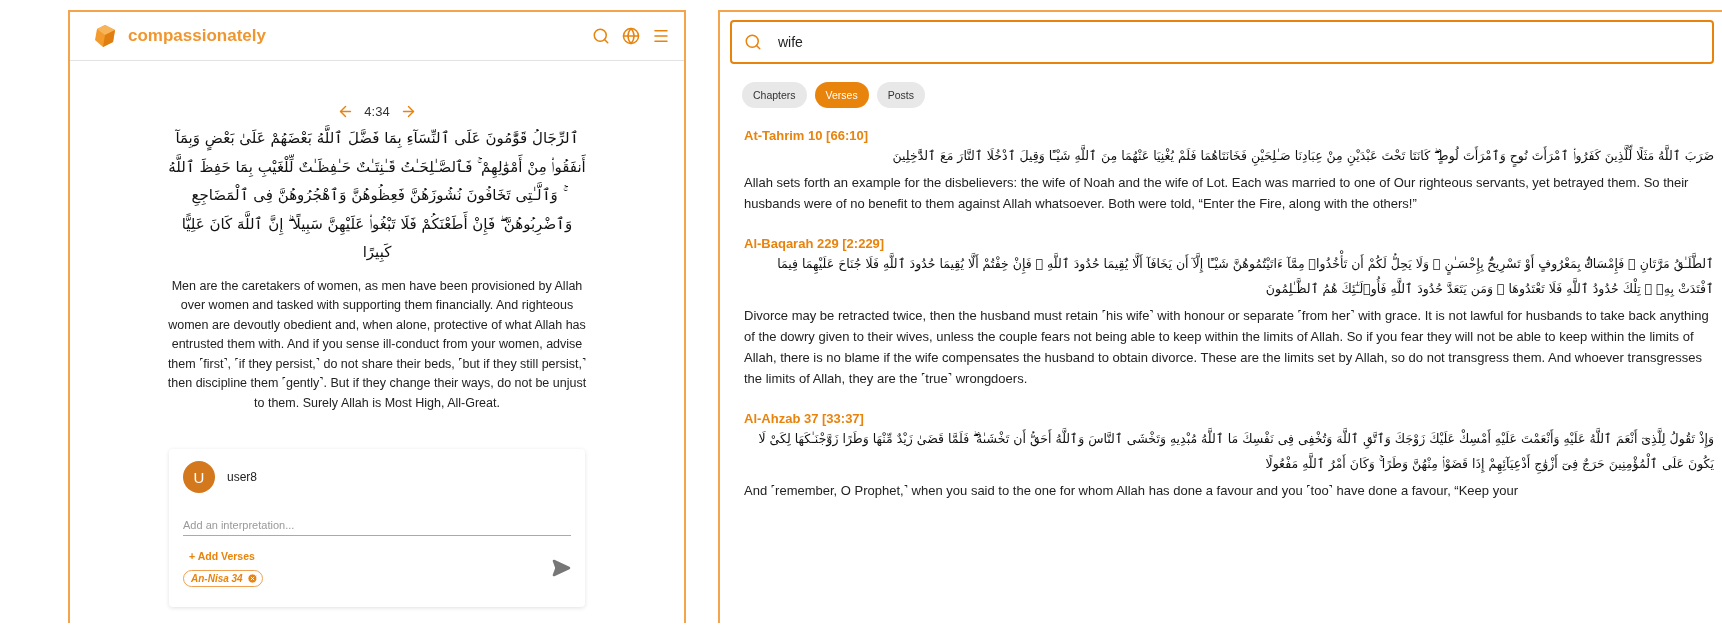 The width and height of the screenshot is (1722, 633). I want to click on filter-chip: Chapters, so click(774, 95).